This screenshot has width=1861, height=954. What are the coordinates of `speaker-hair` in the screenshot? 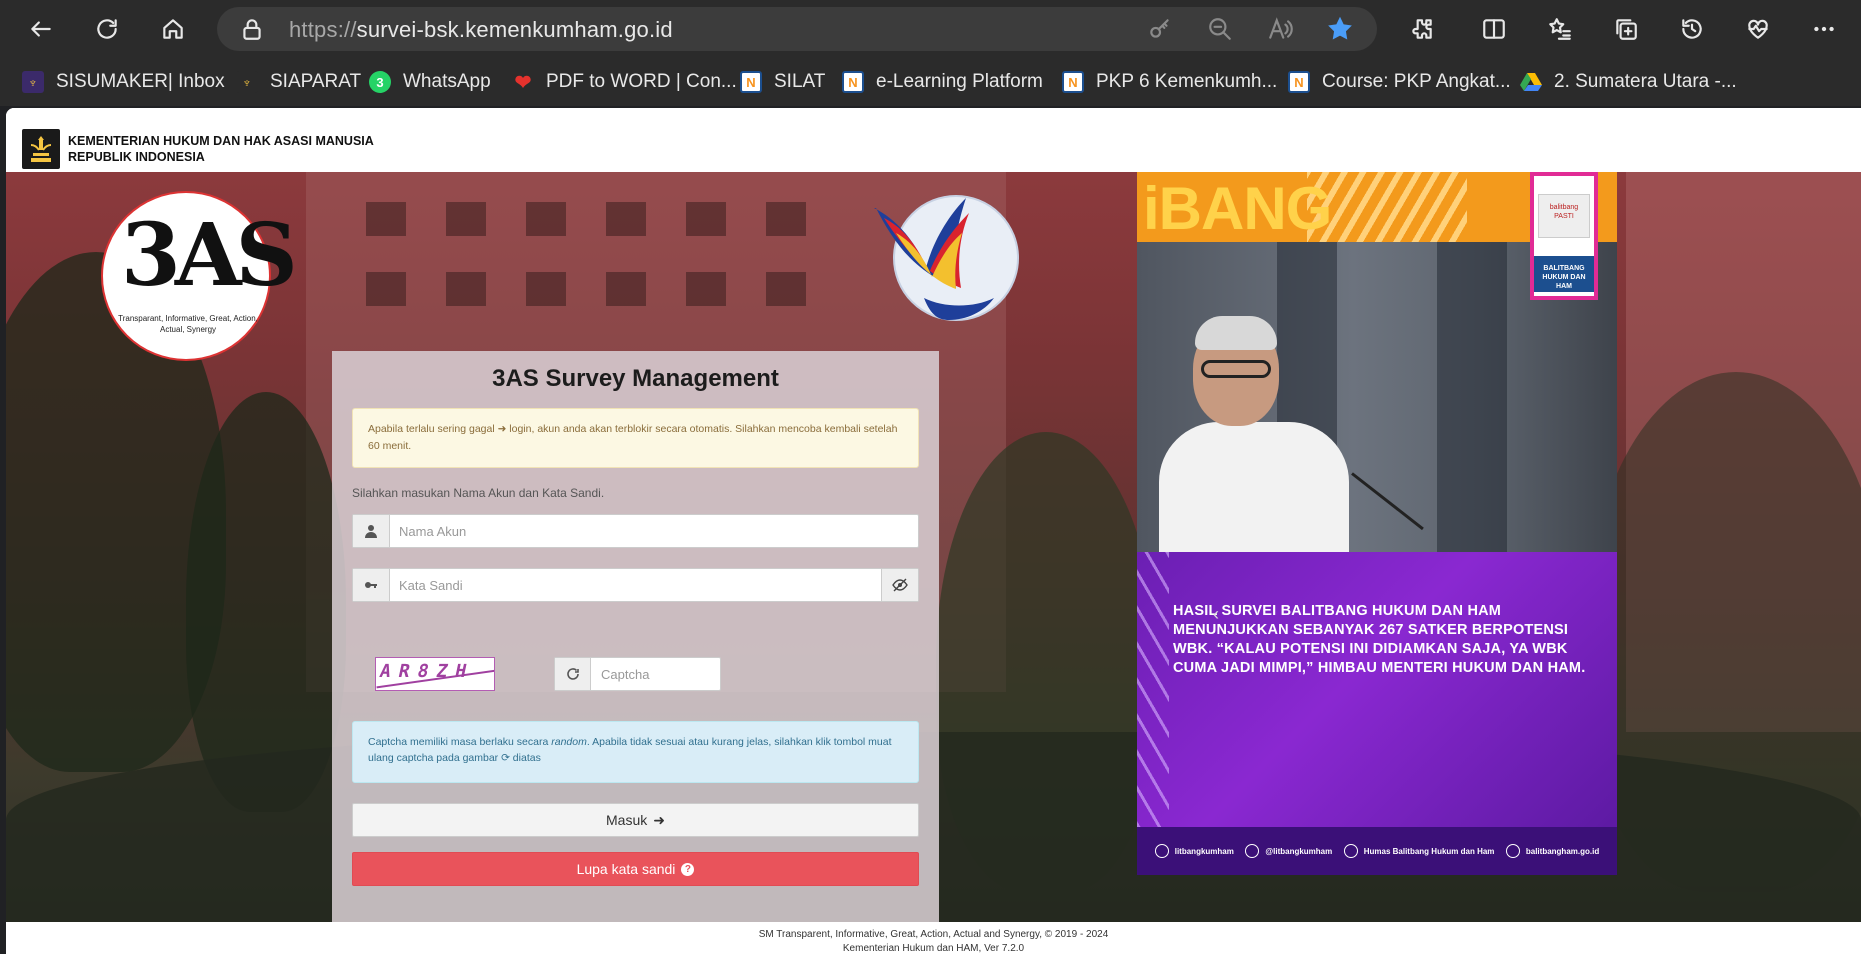 It's located at (1236, 333).